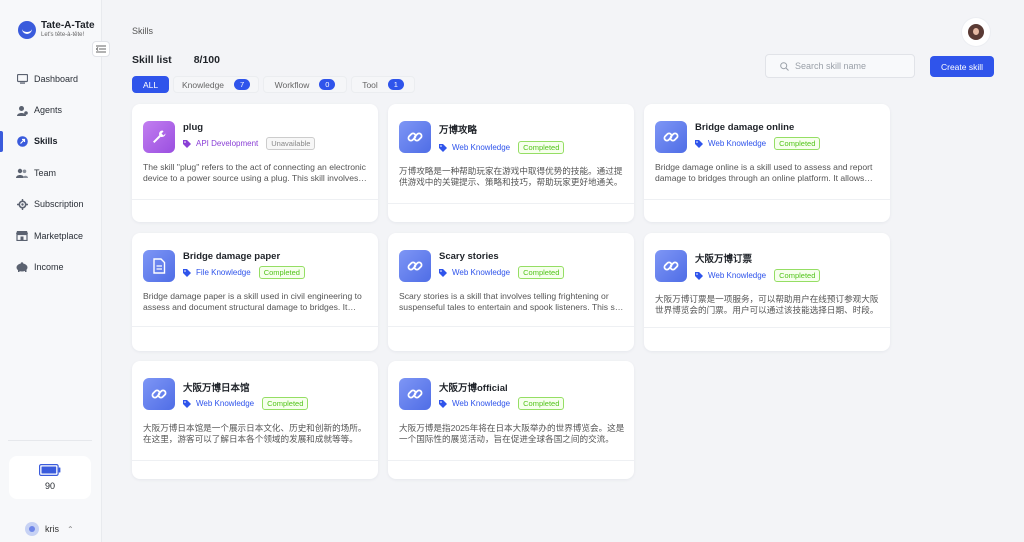  I want to click on dashboard-icon, so click(22, 79).